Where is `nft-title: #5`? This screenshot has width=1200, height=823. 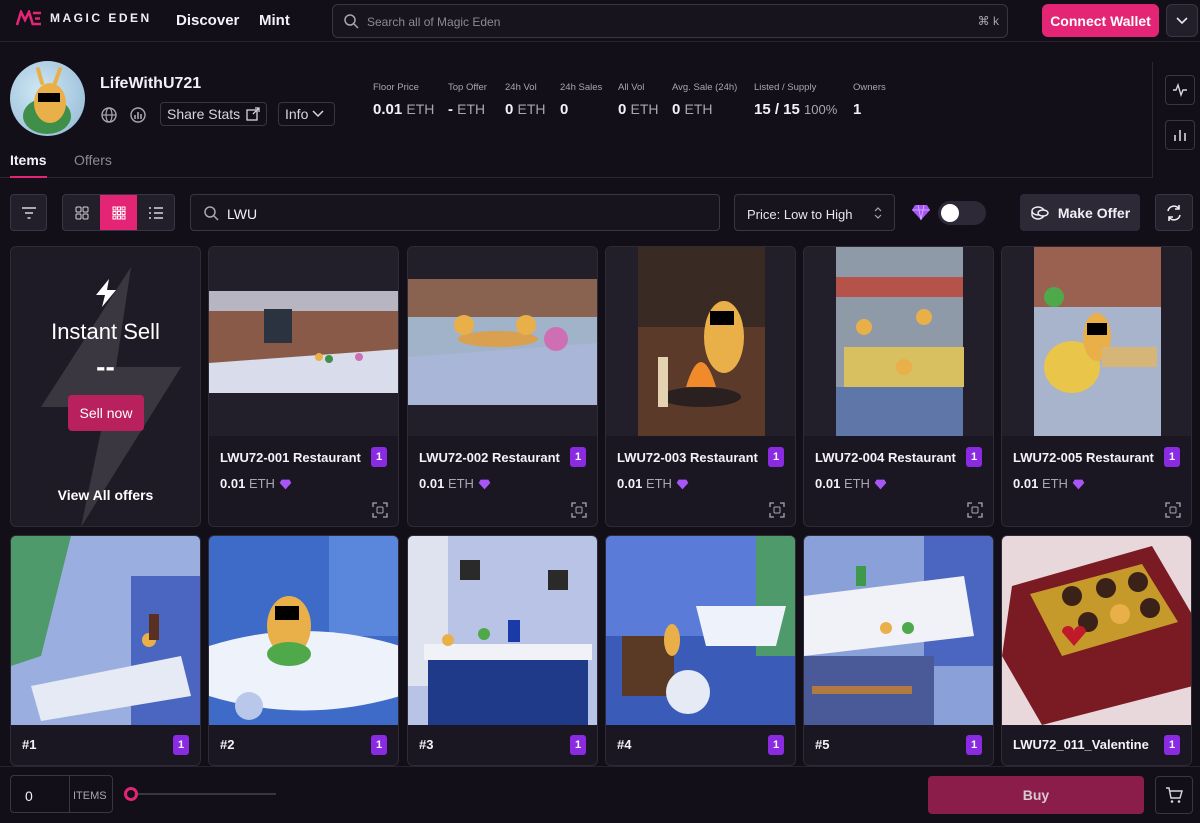 nft-title: #5 is located at coordinates (822, 744).